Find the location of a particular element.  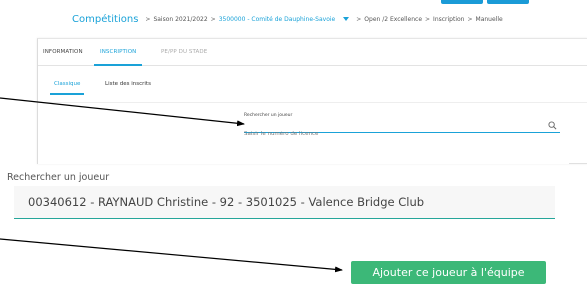

top-toolbar is located at coordinates (293, 4).